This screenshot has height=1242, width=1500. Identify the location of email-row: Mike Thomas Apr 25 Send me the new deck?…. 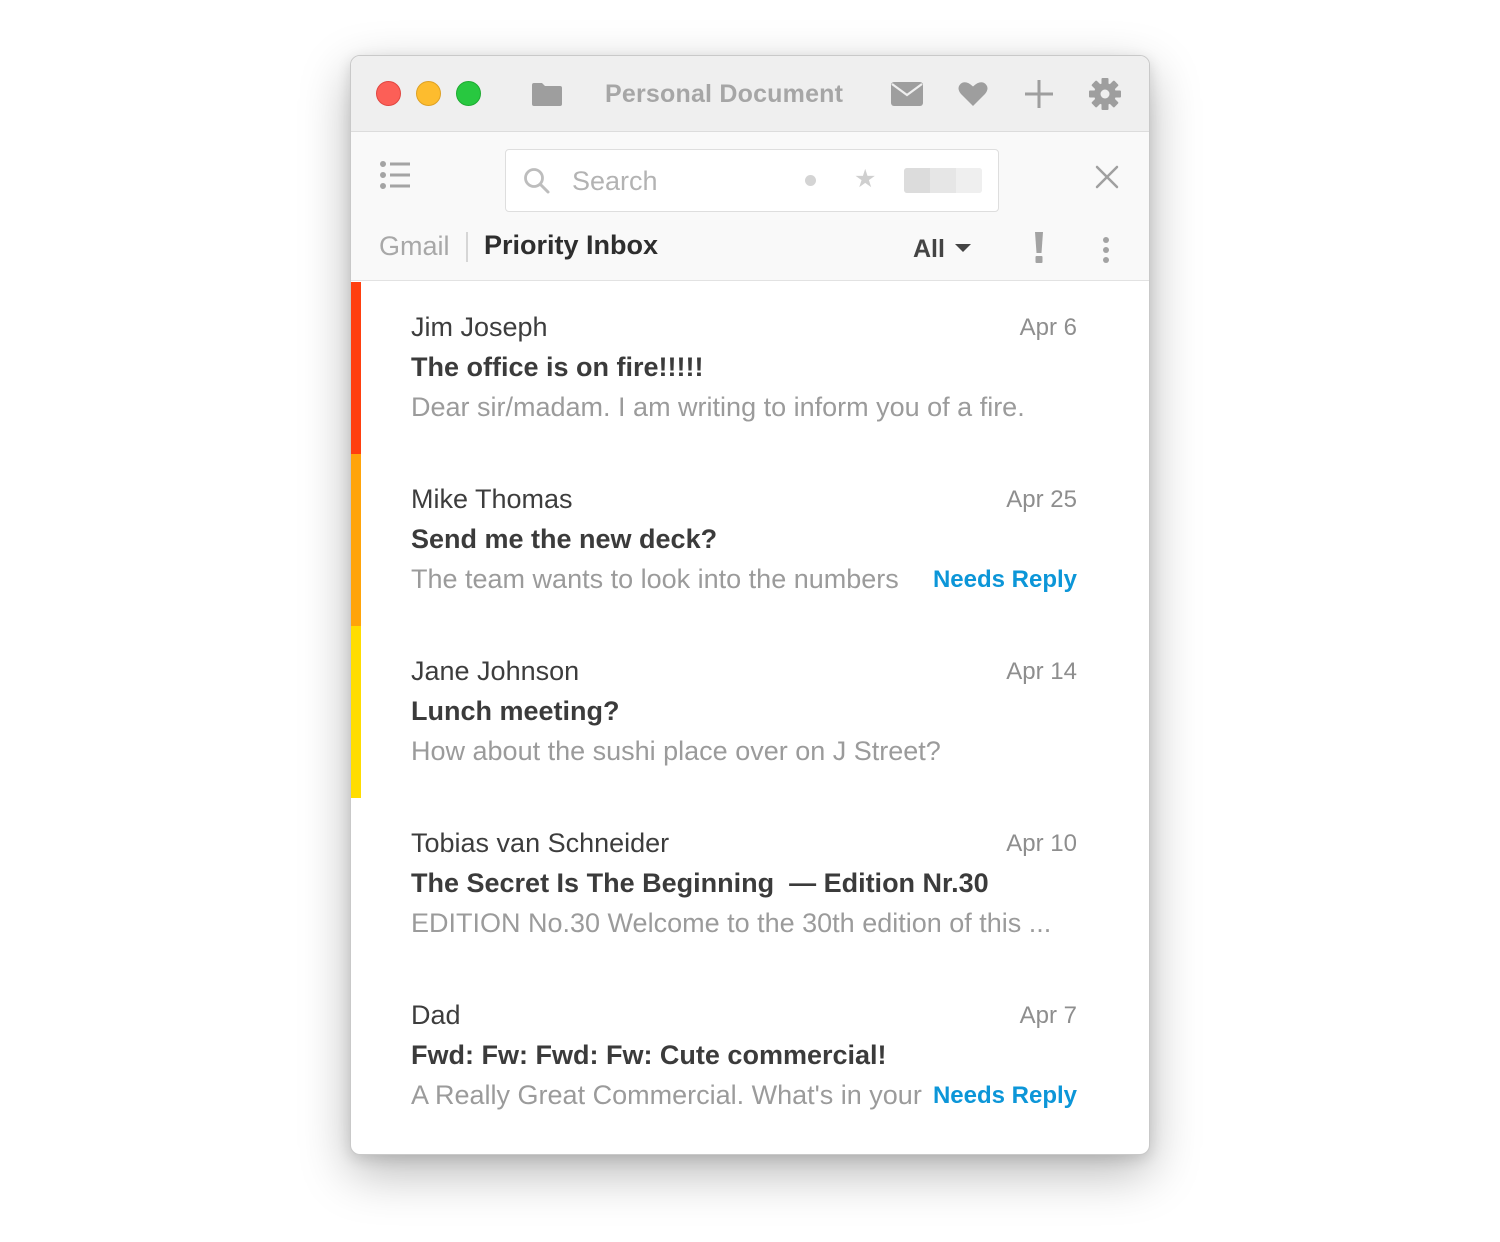
(750, 540).